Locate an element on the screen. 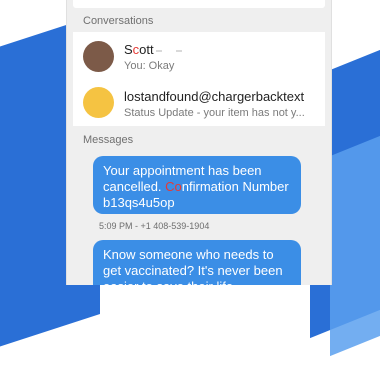 This screenshot has width=380, height=366. conversation-preview: You: Okay is located at coordinates (149, 66).